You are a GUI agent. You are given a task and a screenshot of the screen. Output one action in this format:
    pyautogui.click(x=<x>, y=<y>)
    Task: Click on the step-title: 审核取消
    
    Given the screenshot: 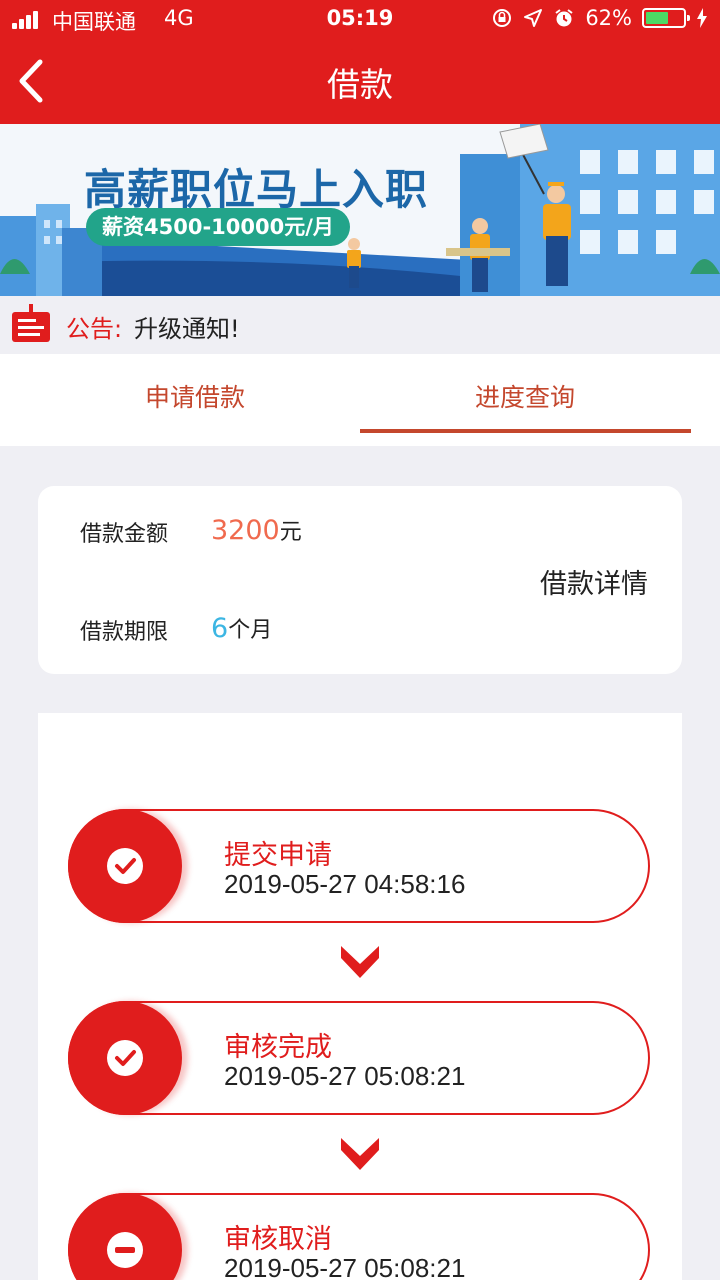 What is the action you would take?
    pyautogui.click(x=278, y=1239)
    